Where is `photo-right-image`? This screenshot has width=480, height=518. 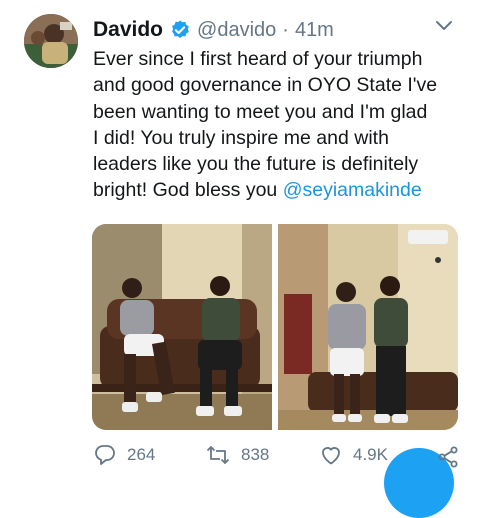
photo-right-image is located at coordinates (368, 327).